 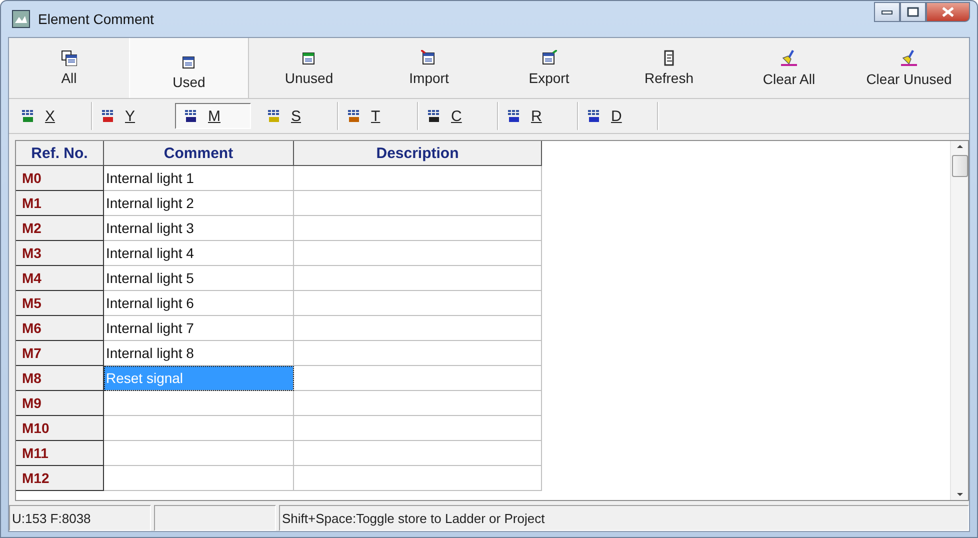 I want to click on toolbar-button: Clear Unused, so click(x=909, y=68).